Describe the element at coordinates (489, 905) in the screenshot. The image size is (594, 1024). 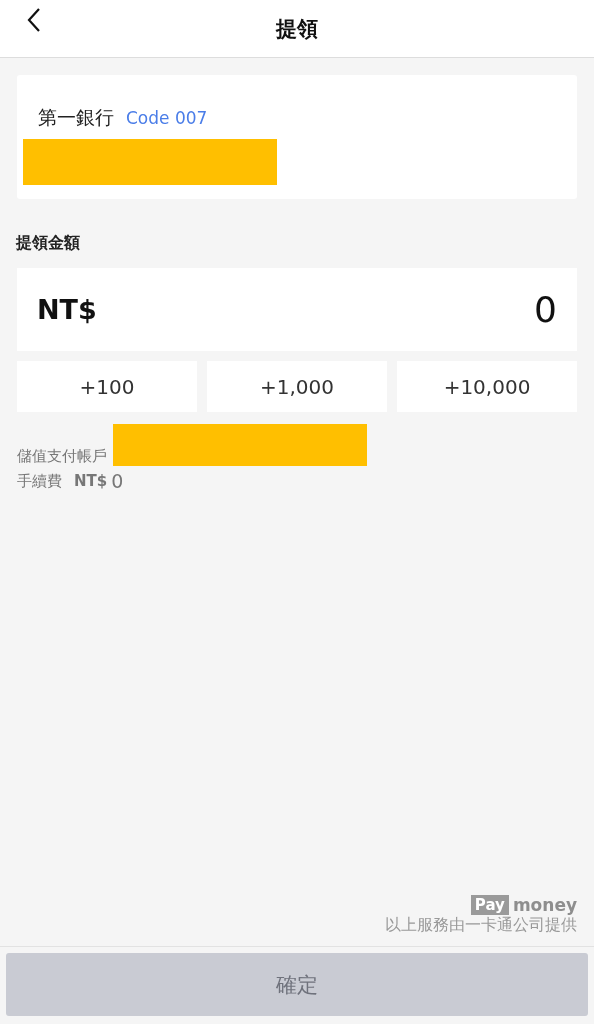
I see `logo-pay: Pay` at that location.